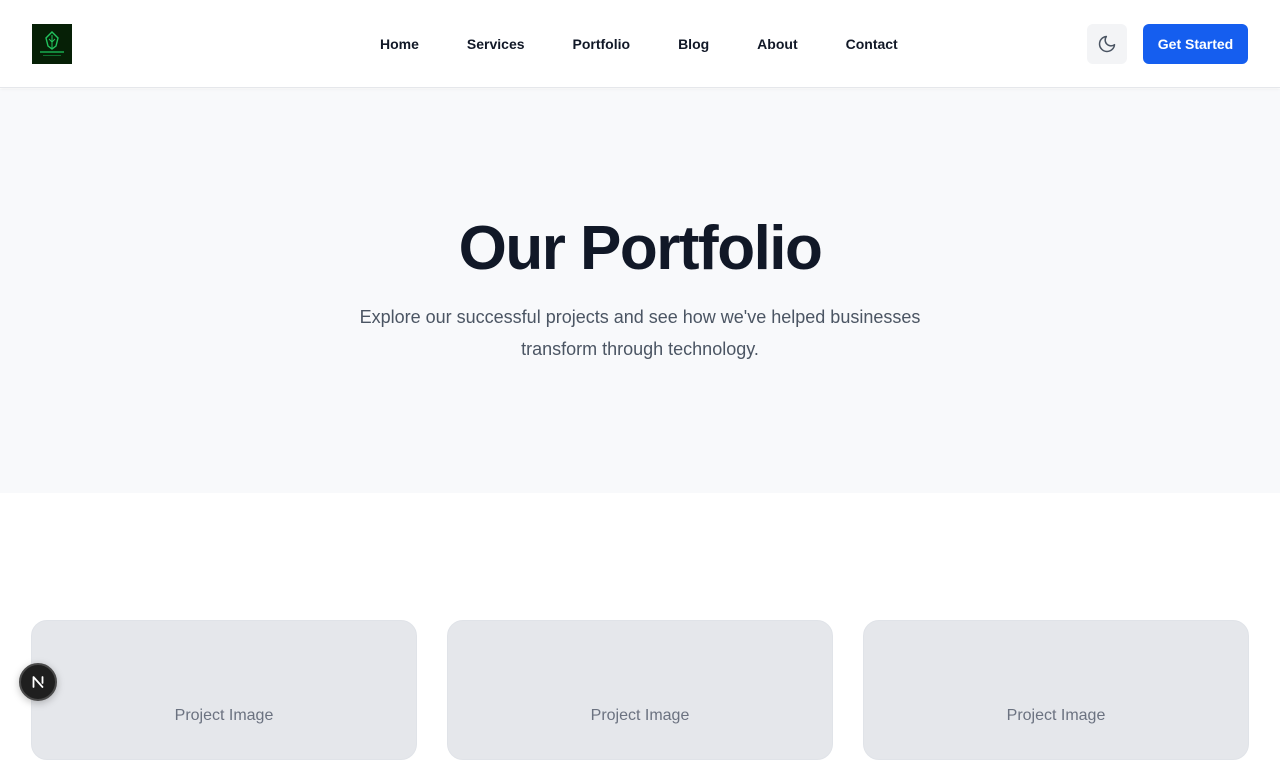 The width and height of the screenshot is (1280, 760). I want to click on nav-home: Home, so click(399, 44).